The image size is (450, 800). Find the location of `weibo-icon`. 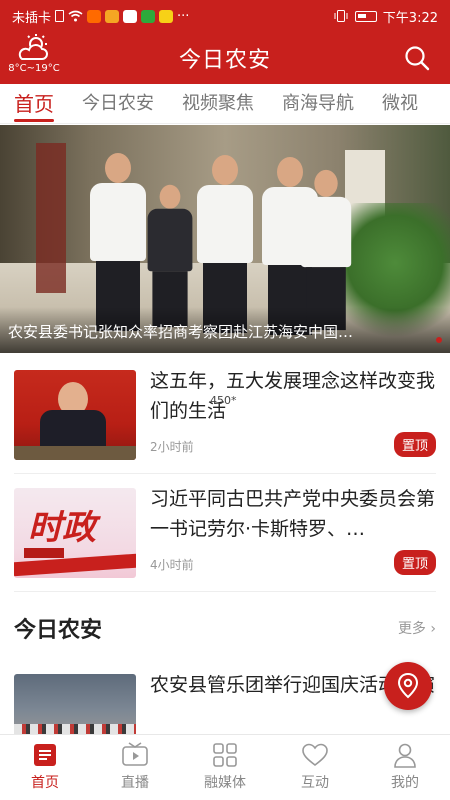

weibo-icon is located at coordinates (166, 16).